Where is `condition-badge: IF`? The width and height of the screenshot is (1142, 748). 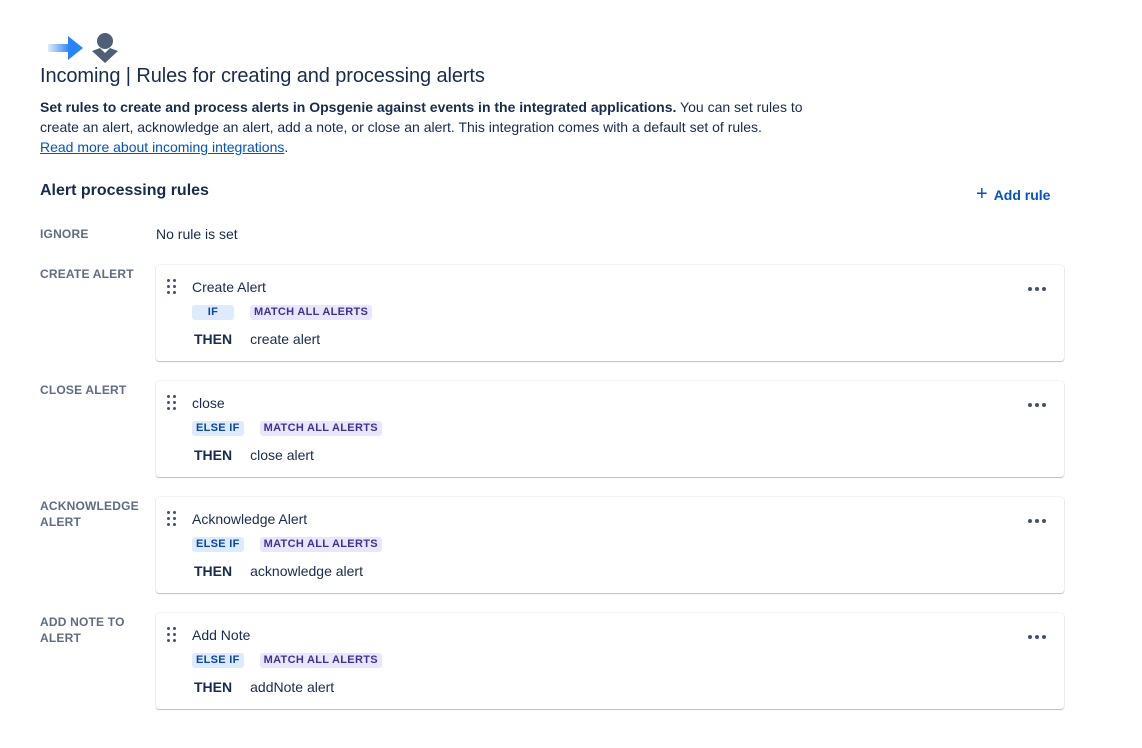
condition-badge: IF is located at coordinates (213, 312).